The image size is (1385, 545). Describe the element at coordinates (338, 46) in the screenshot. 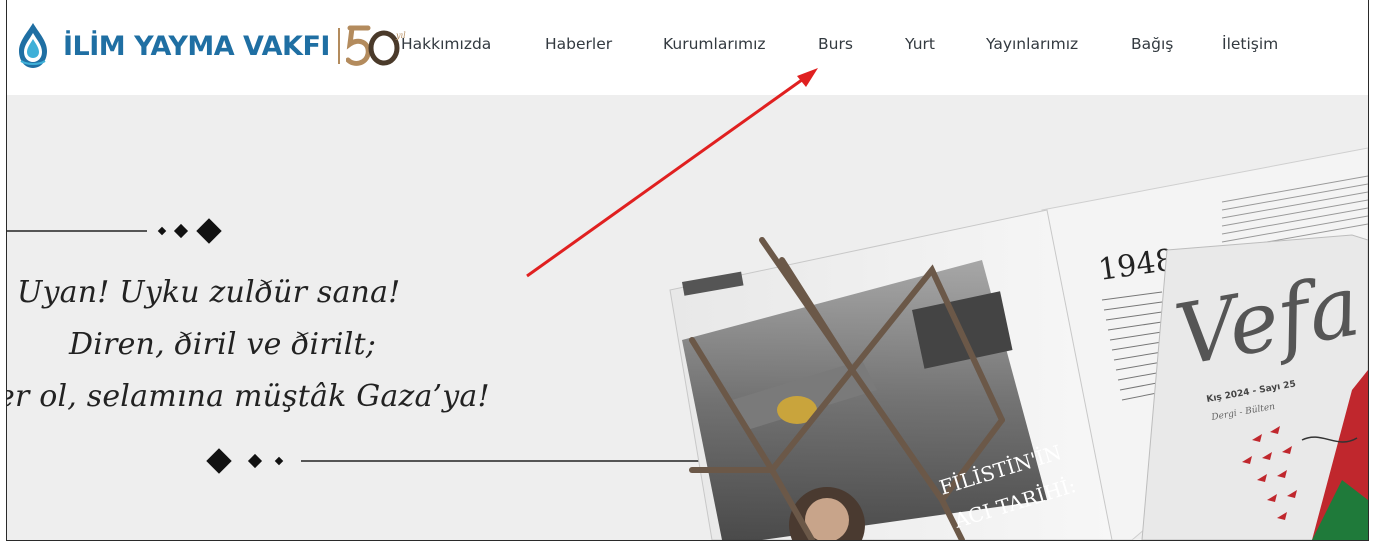

I see `logo-divider` at that location.